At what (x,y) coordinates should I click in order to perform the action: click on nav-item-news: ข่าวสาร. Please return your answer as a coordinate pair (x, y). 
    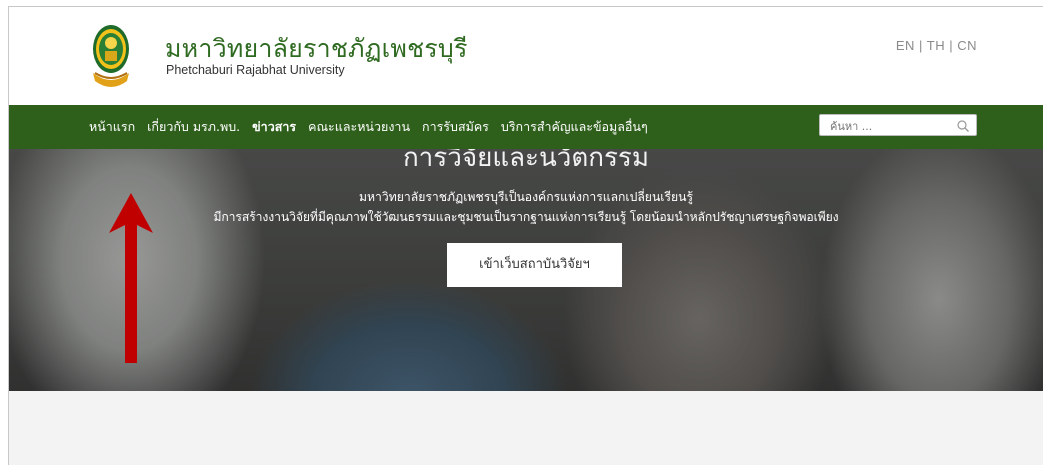
    Looking at the image, I should click on (274, 127).